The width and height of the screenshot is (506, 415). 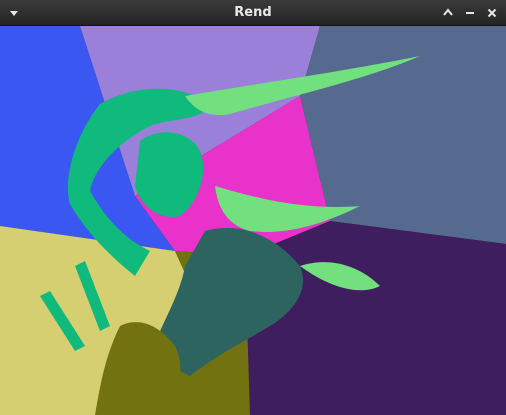 I want to click on close-button, so click(x=492, y=13).